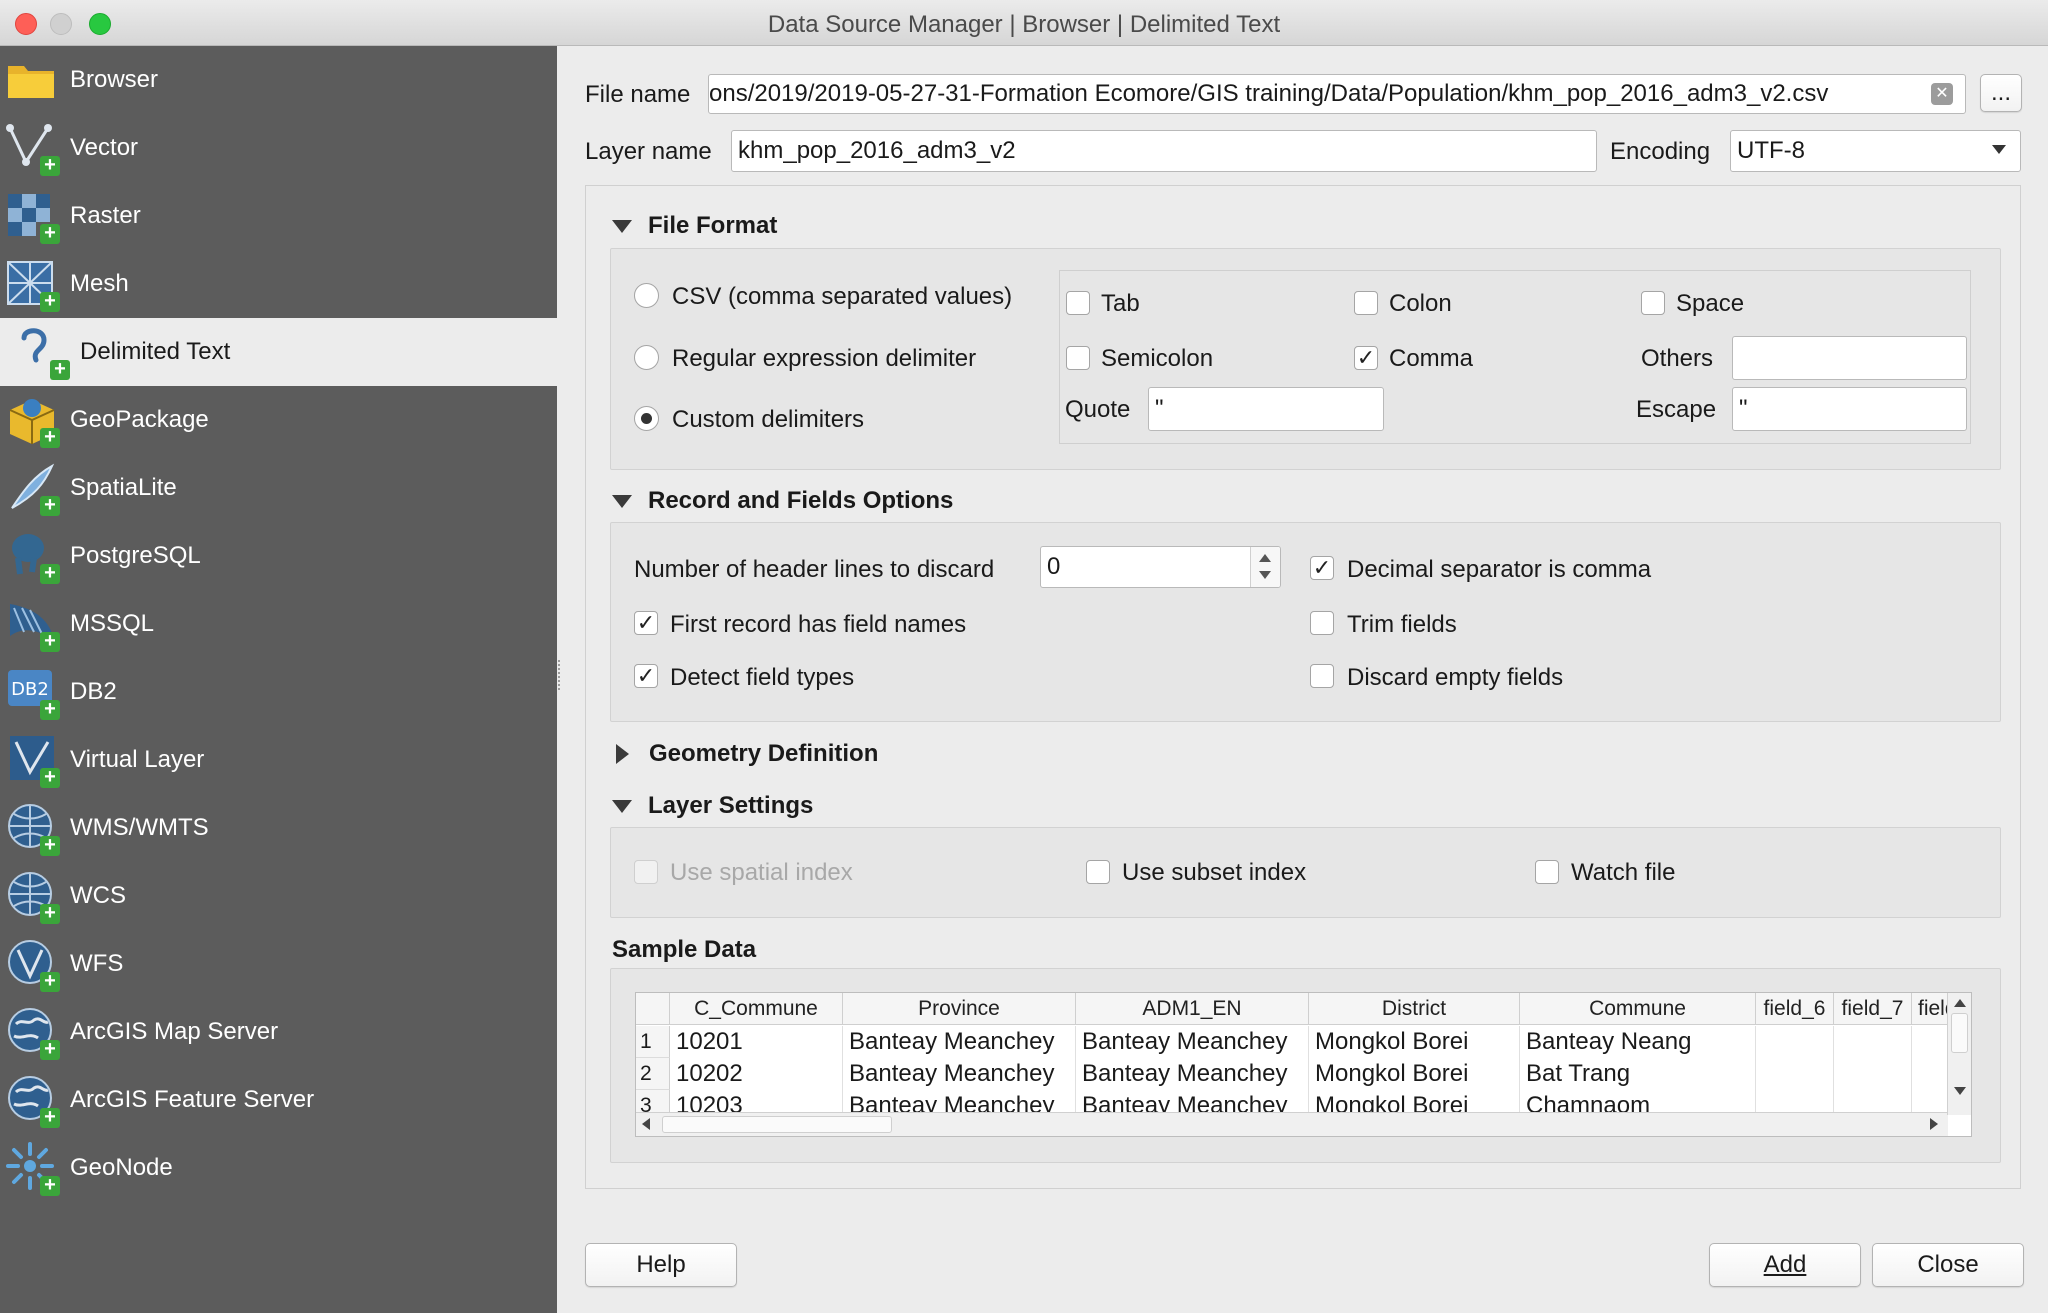 The image size is (2048, 1313). What do you see at coordinates (278, 1100) in the screenshot?
I see `sidebar-item-arcgis-feature-server: + ArcGIS Feature Server` at bounding box center [278, 1100].